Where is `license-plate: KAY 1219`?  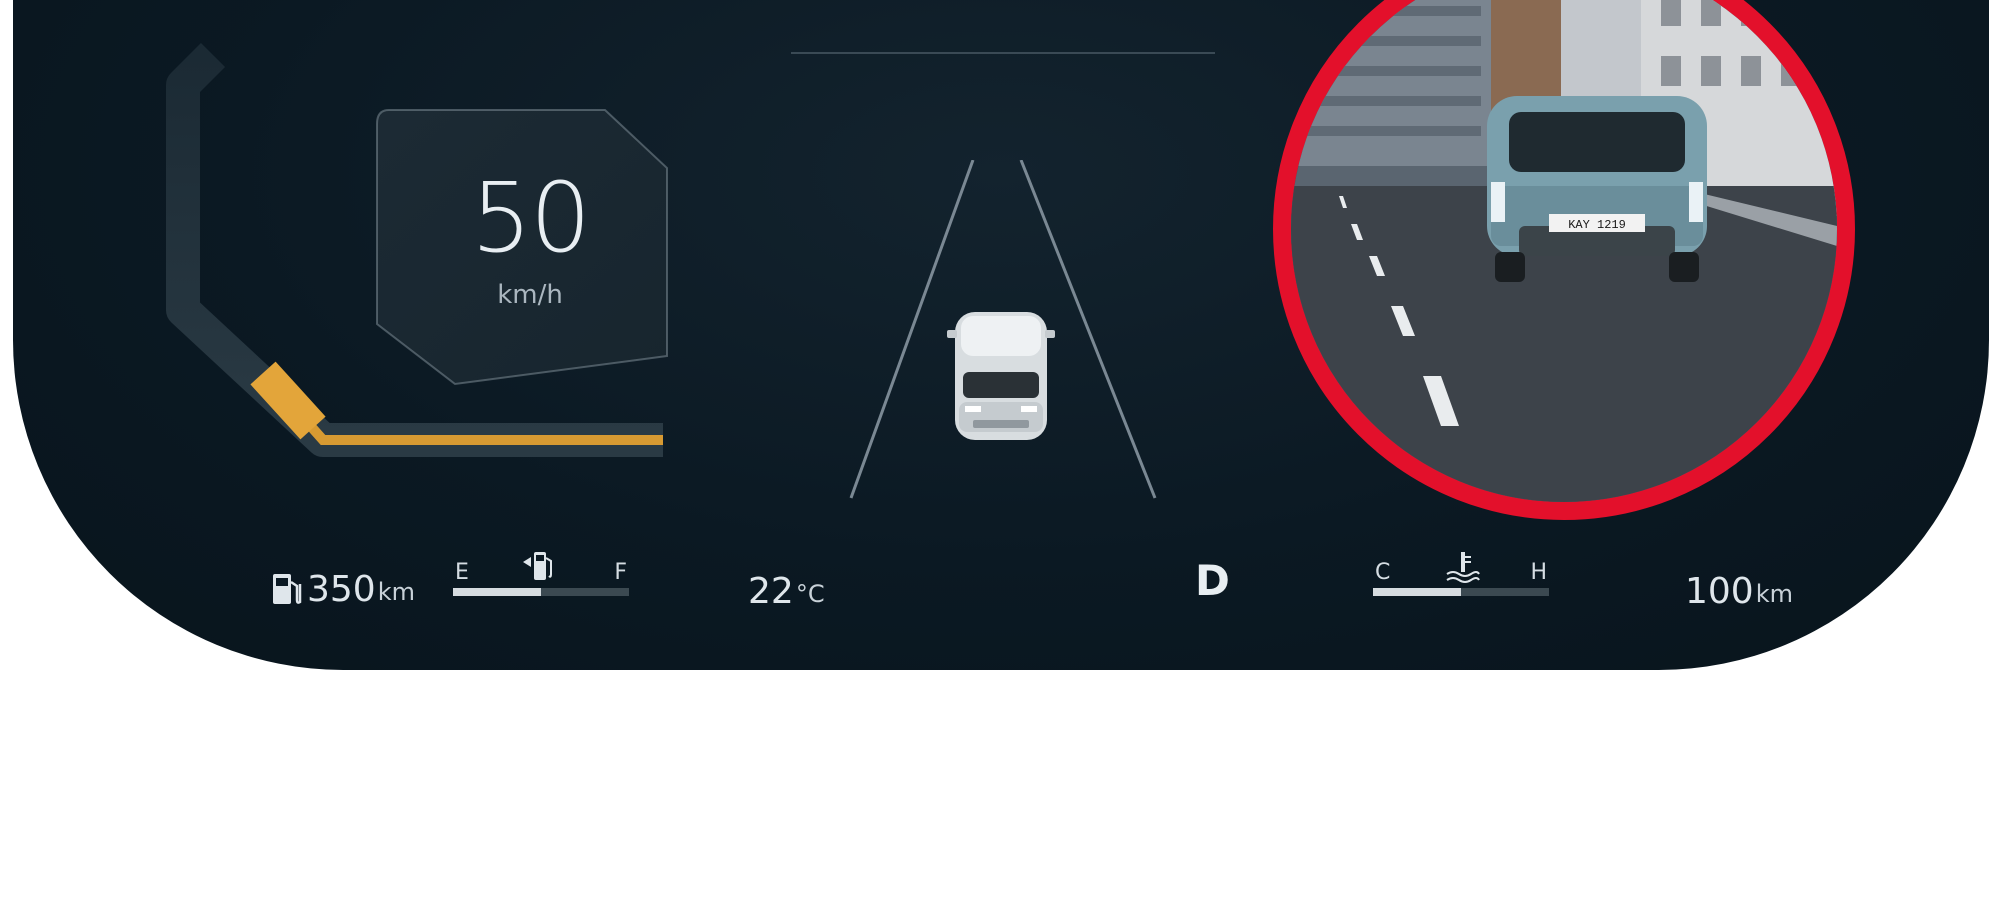
license-plate: KAY 1219 is located at coordinates (1597, 225).